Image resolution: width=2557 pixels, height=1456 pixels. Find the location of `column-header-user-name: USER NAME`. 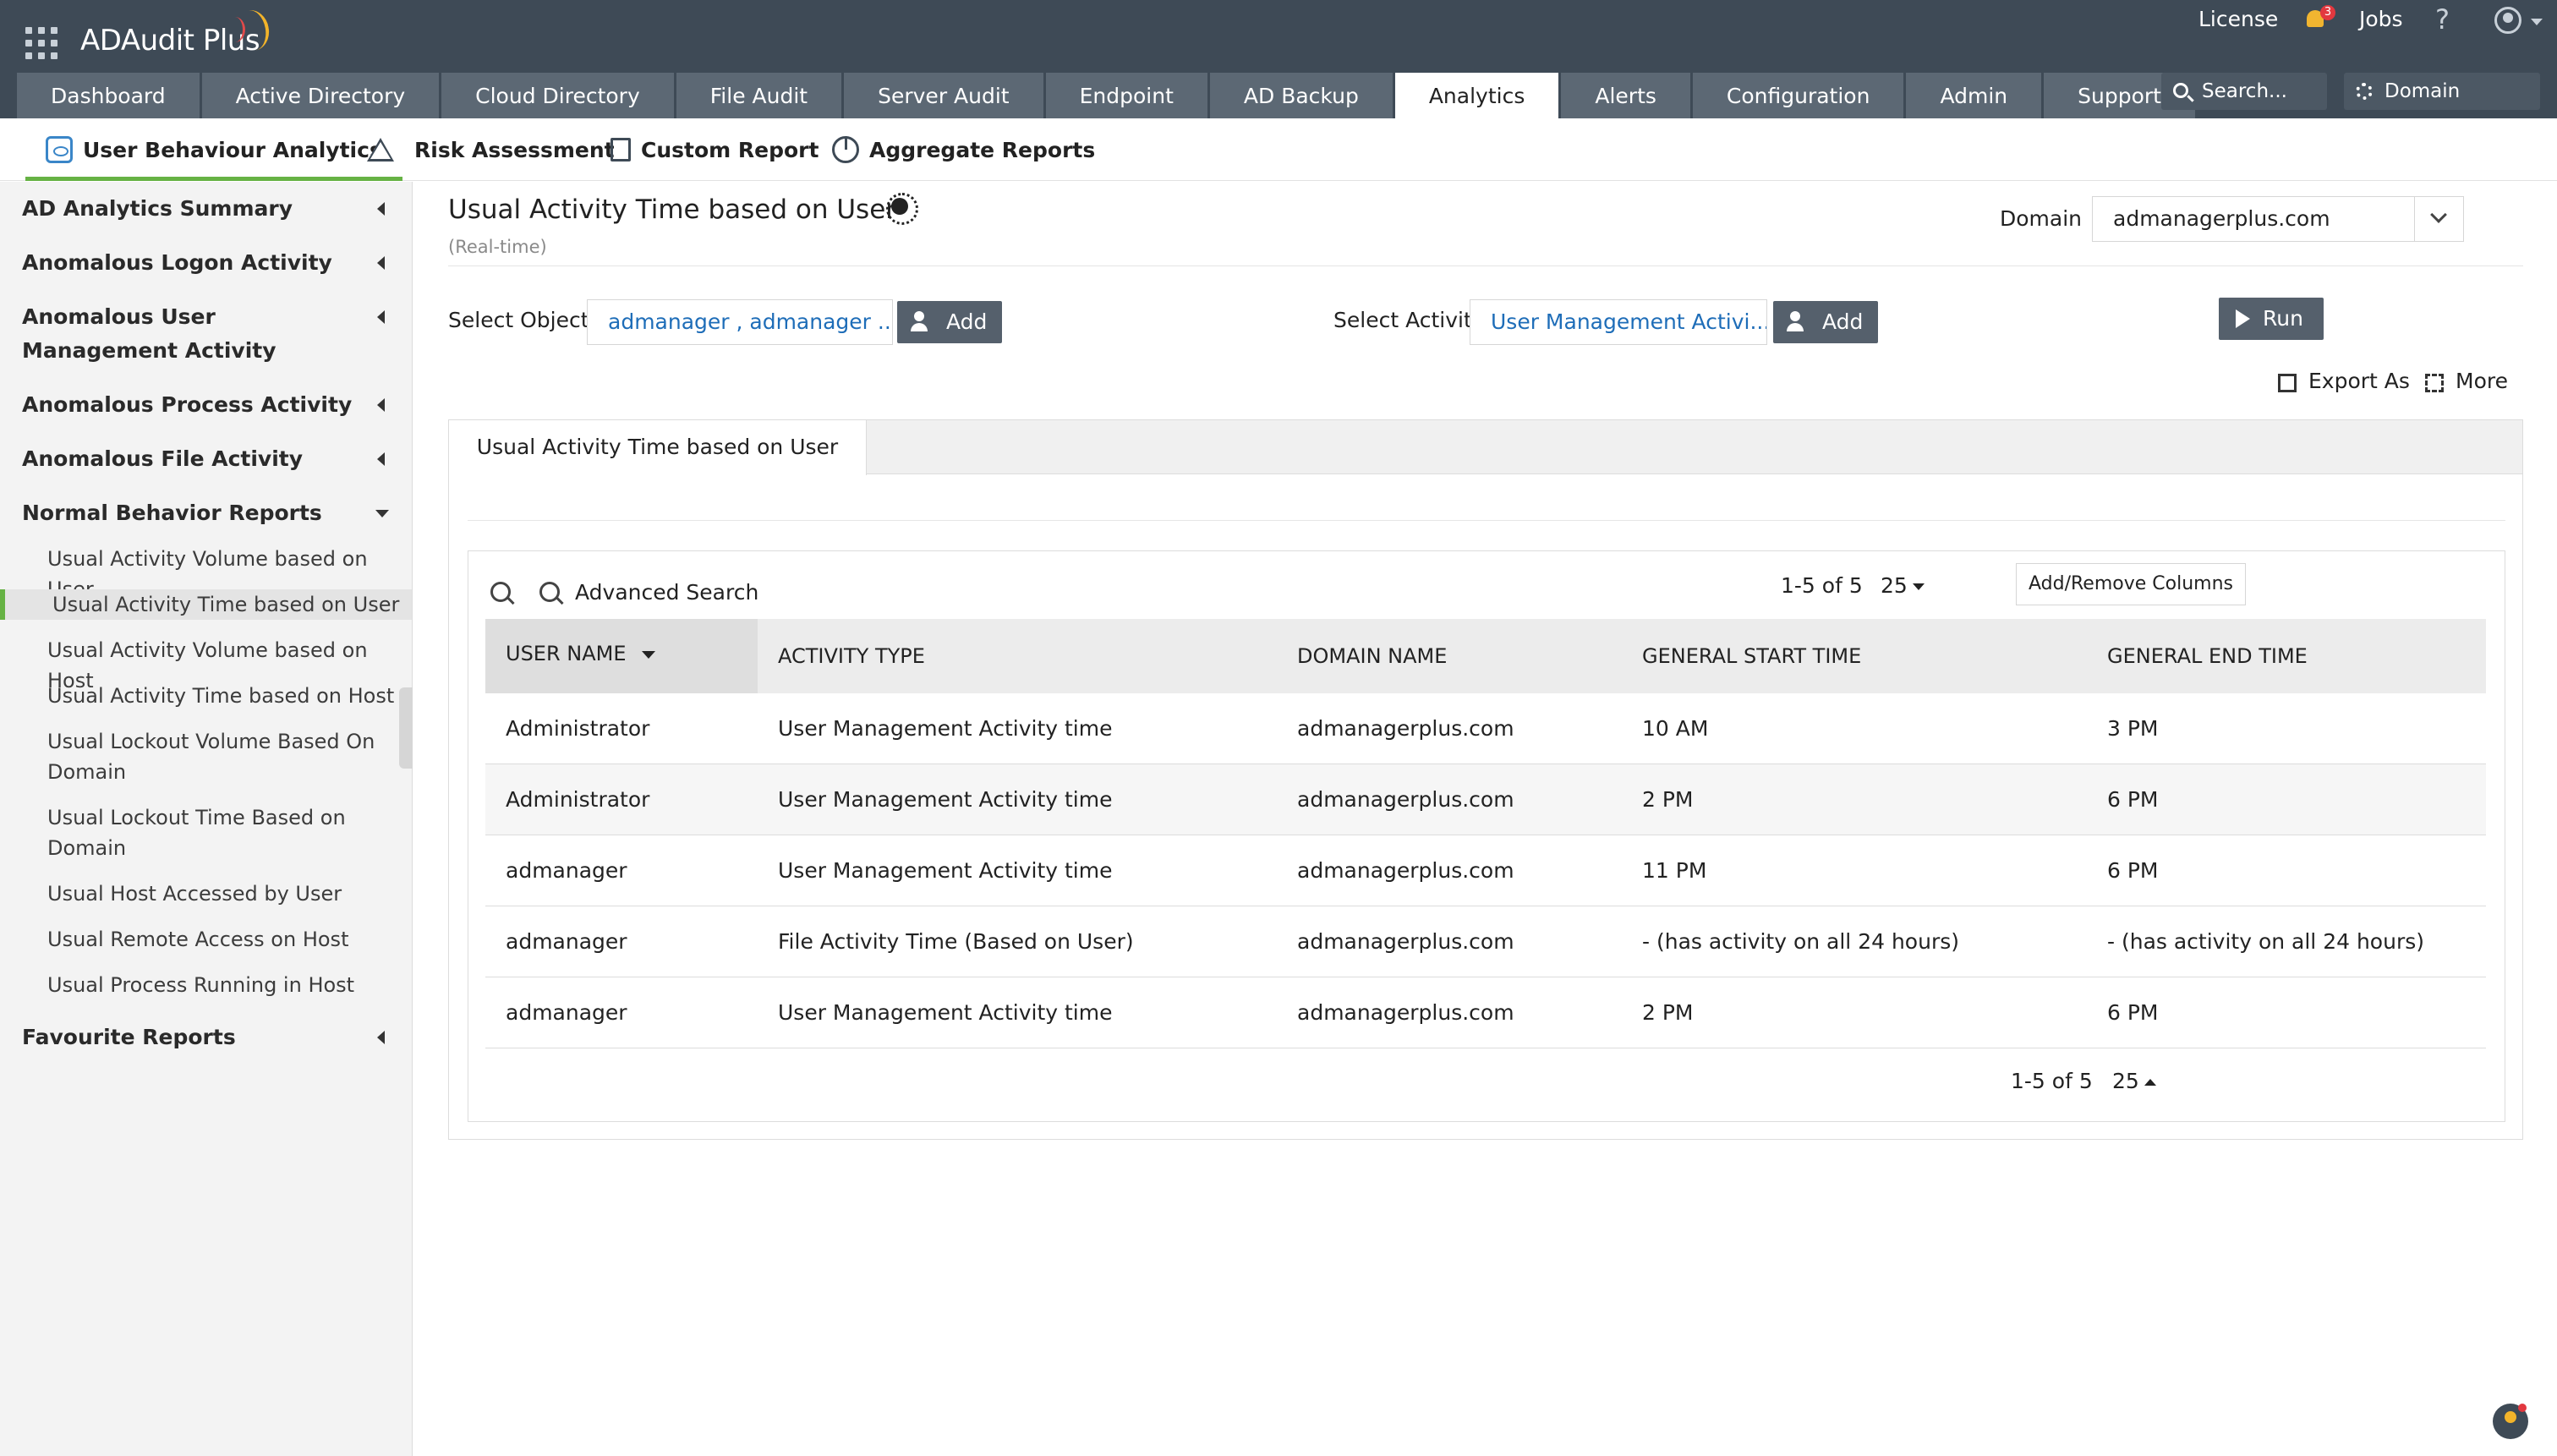

column-header-user-name: USER NAME is located at coordinates (621, 656).